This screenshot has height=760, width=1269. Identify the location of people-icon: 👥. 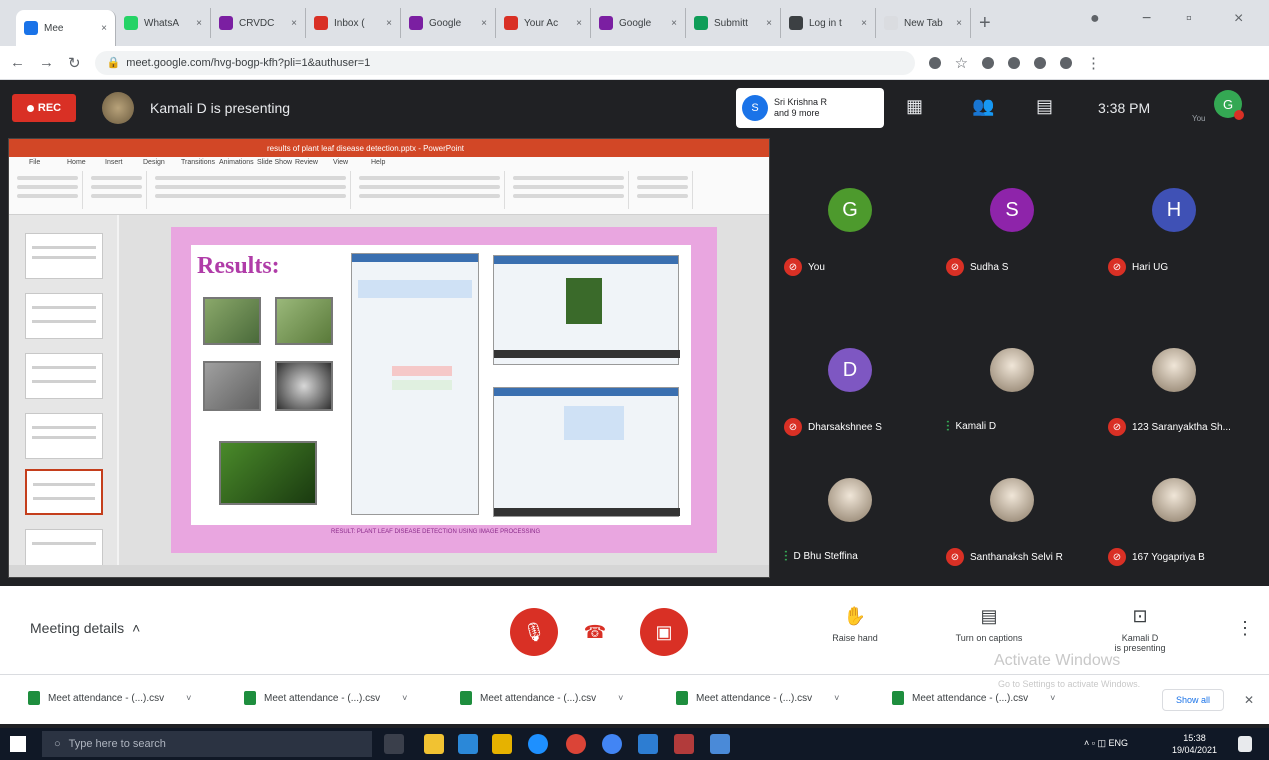
(983, 106).